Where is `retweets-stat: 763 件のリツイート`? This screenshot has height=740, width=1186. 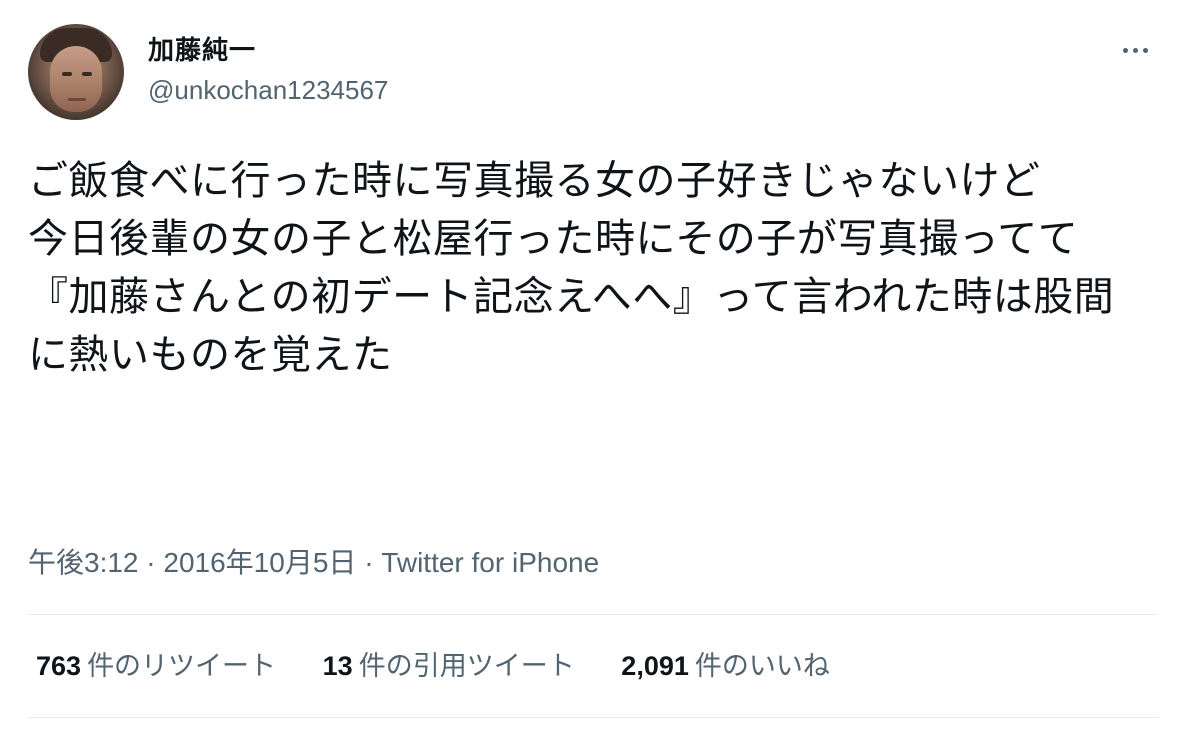 retweets-stat: 763 件のリツイート is located at coordinates (156, 666).